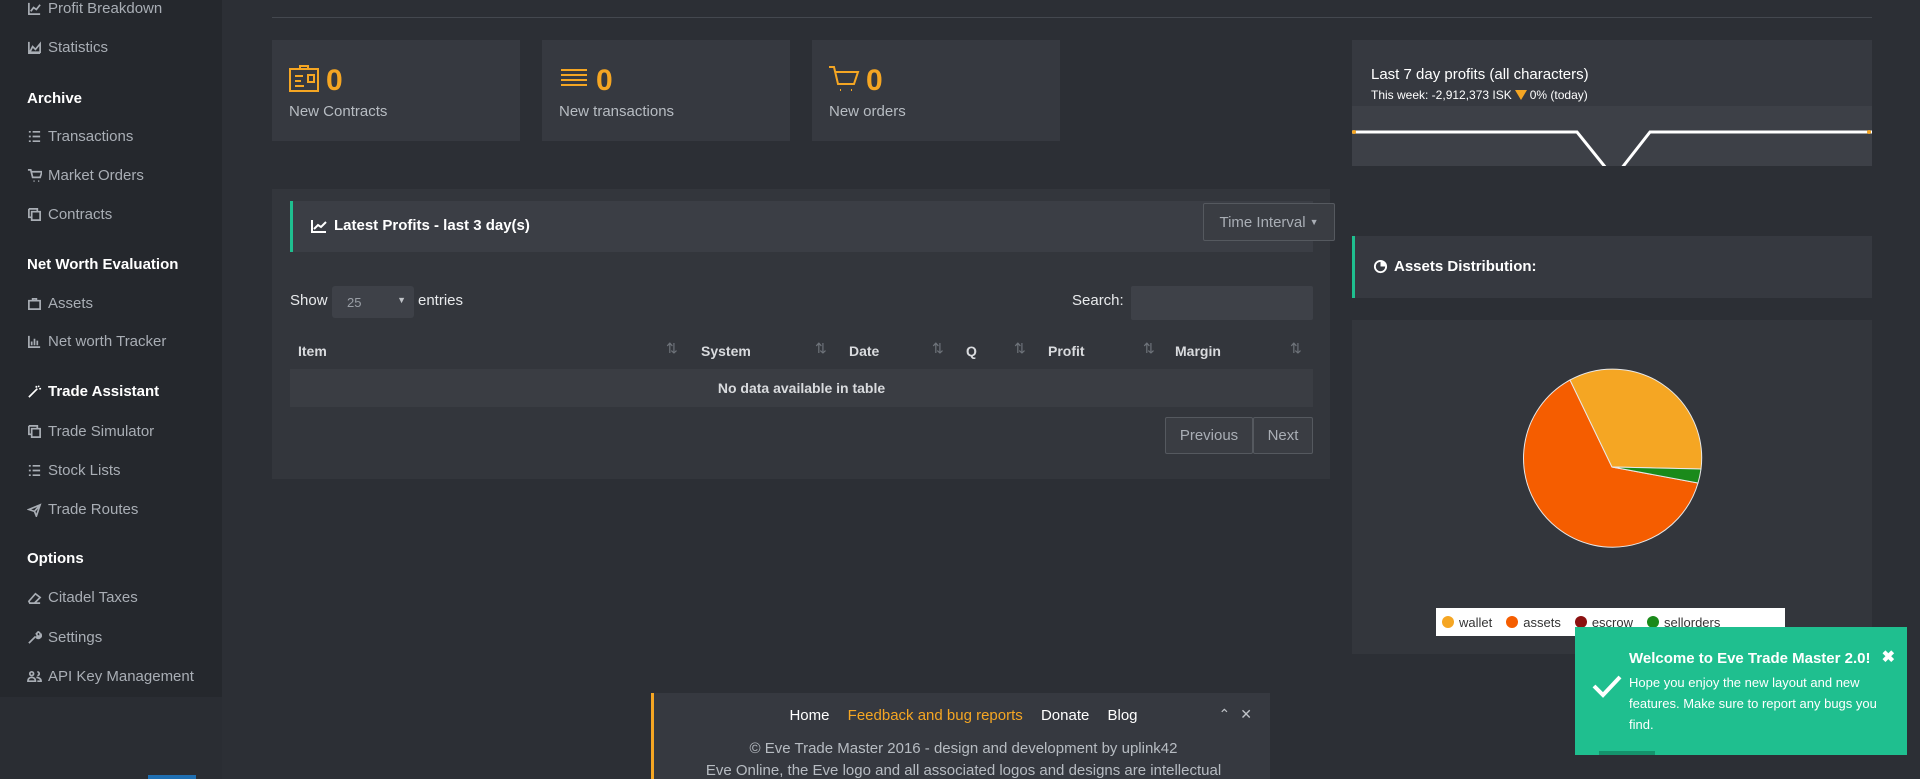 The height and width of the screenshot is (779, 1920). Describe the element at coordinates (121, 676) in the screenshot. I see `sidebar-item-label: API Key Management` at that location.